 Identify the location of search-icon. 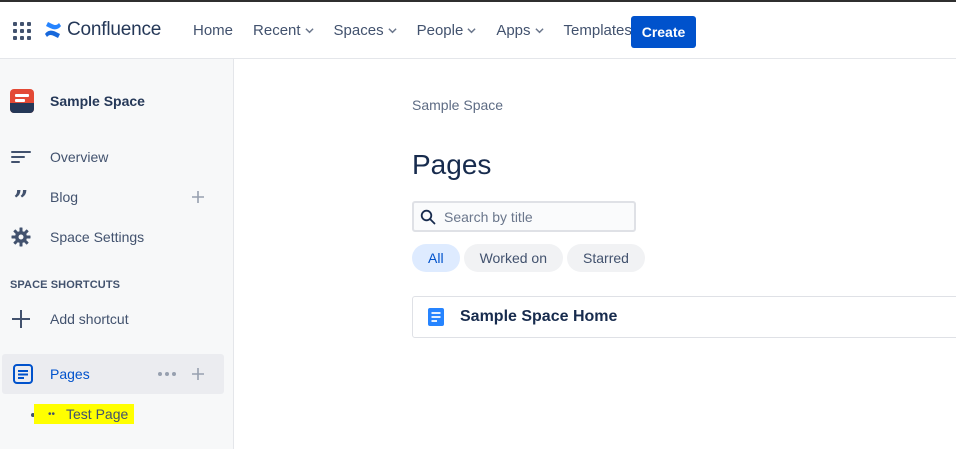
(428, 216).